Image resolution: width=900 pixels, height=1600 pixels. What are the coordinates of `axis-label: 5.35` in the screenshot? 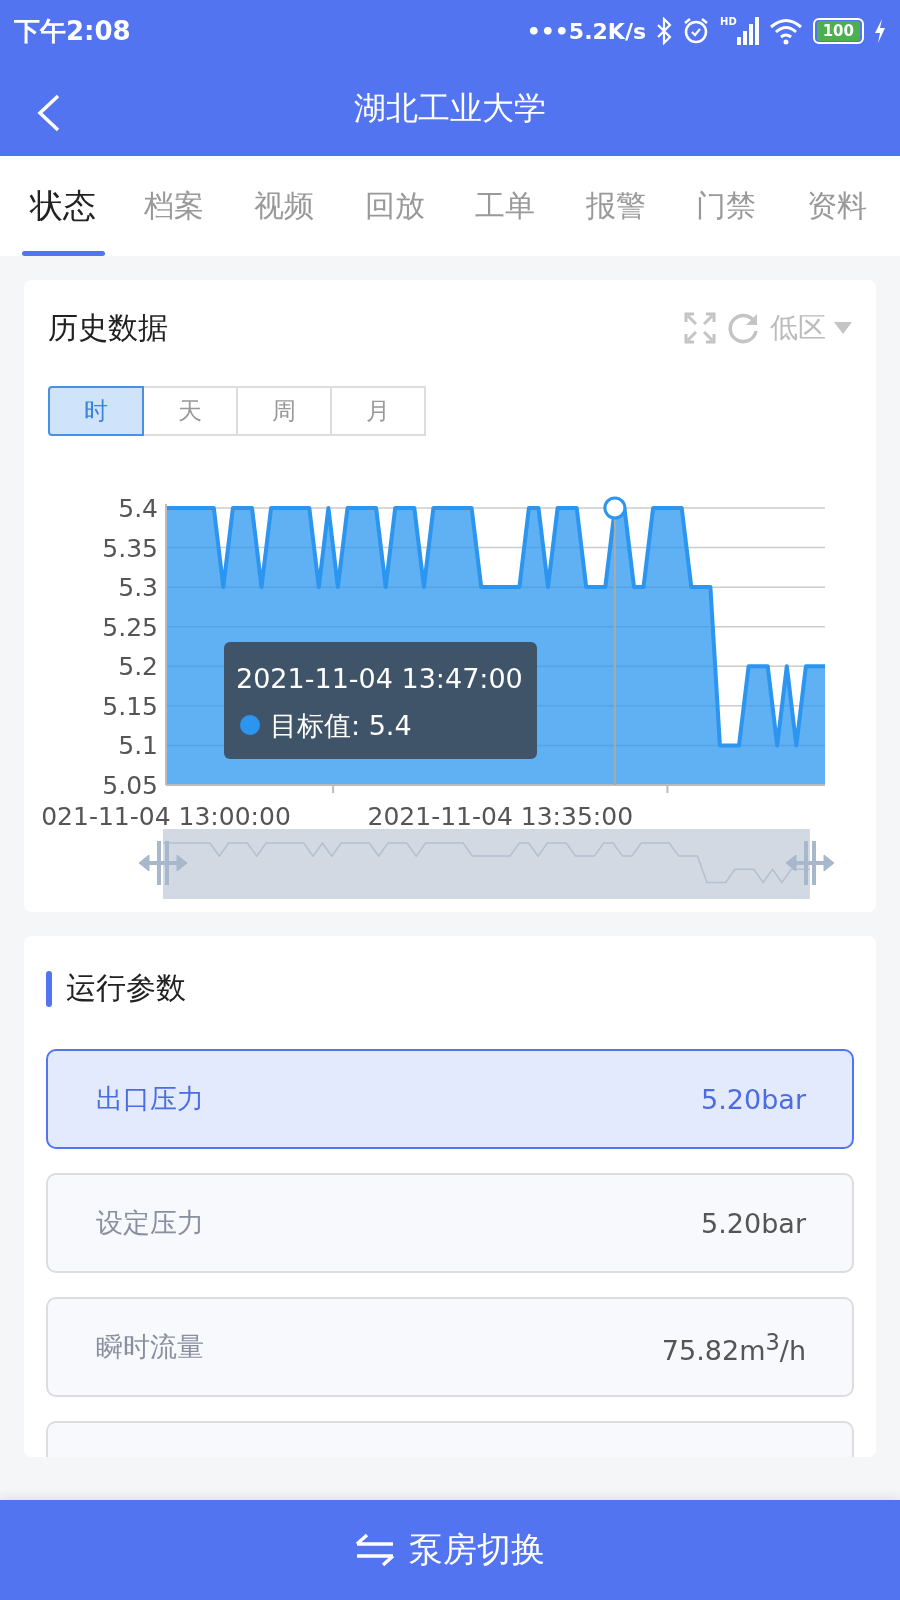 It's located at (130, 548).